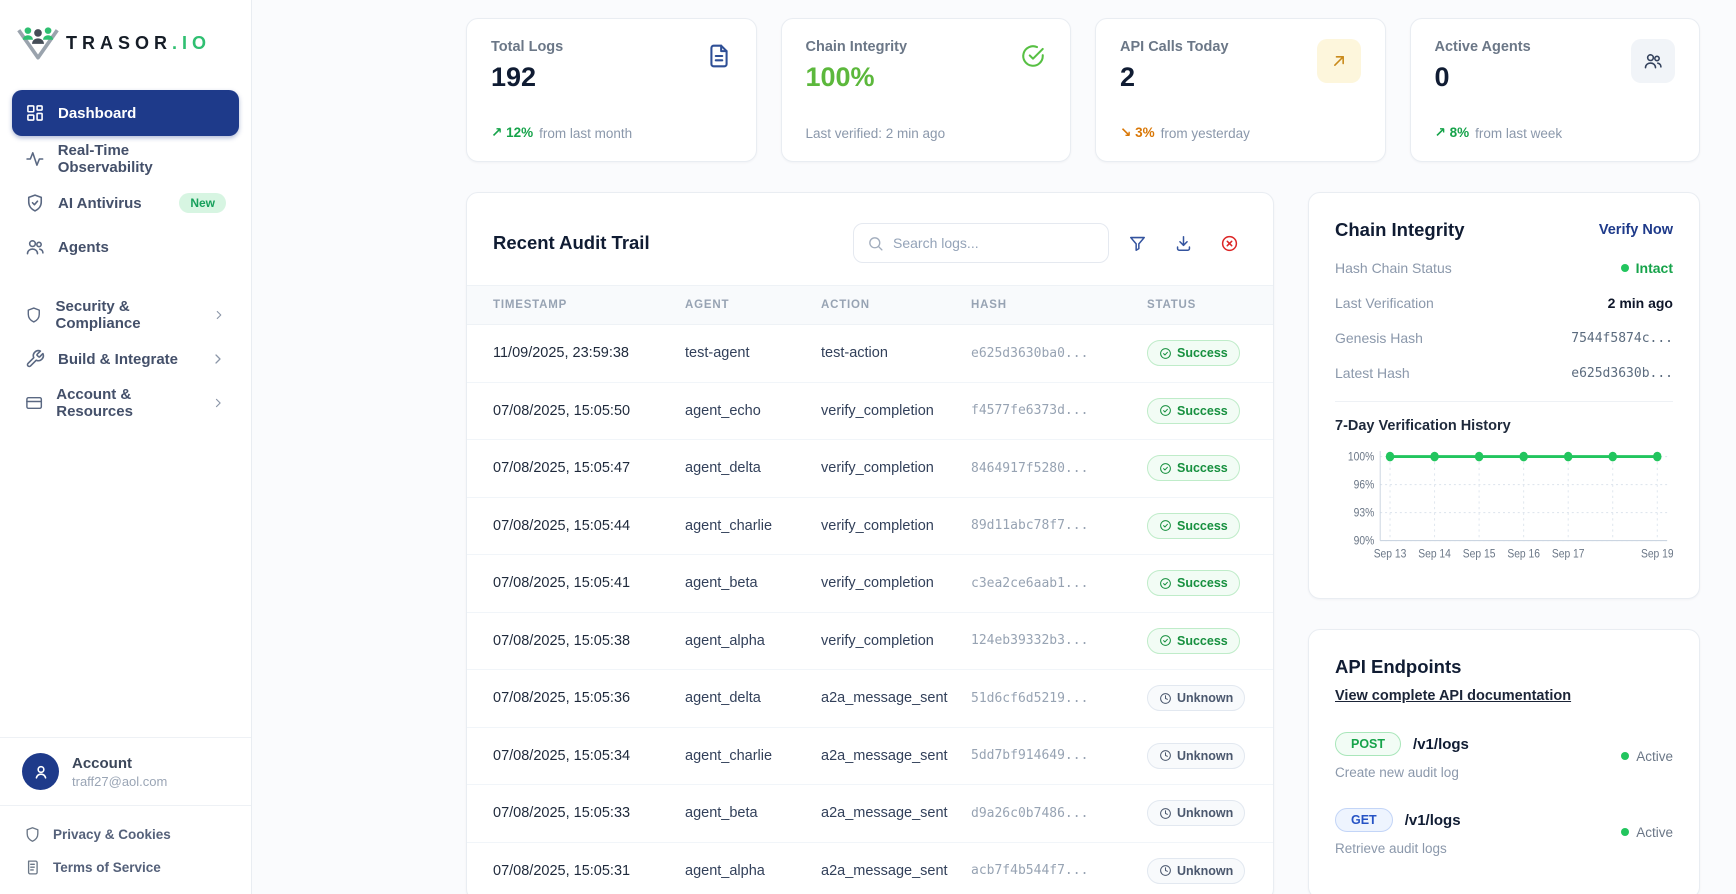 This screenshot has width=1736, height=894. Describe the element at coordinates (40, 771) in the screenshot. I see `avatar` at that location.